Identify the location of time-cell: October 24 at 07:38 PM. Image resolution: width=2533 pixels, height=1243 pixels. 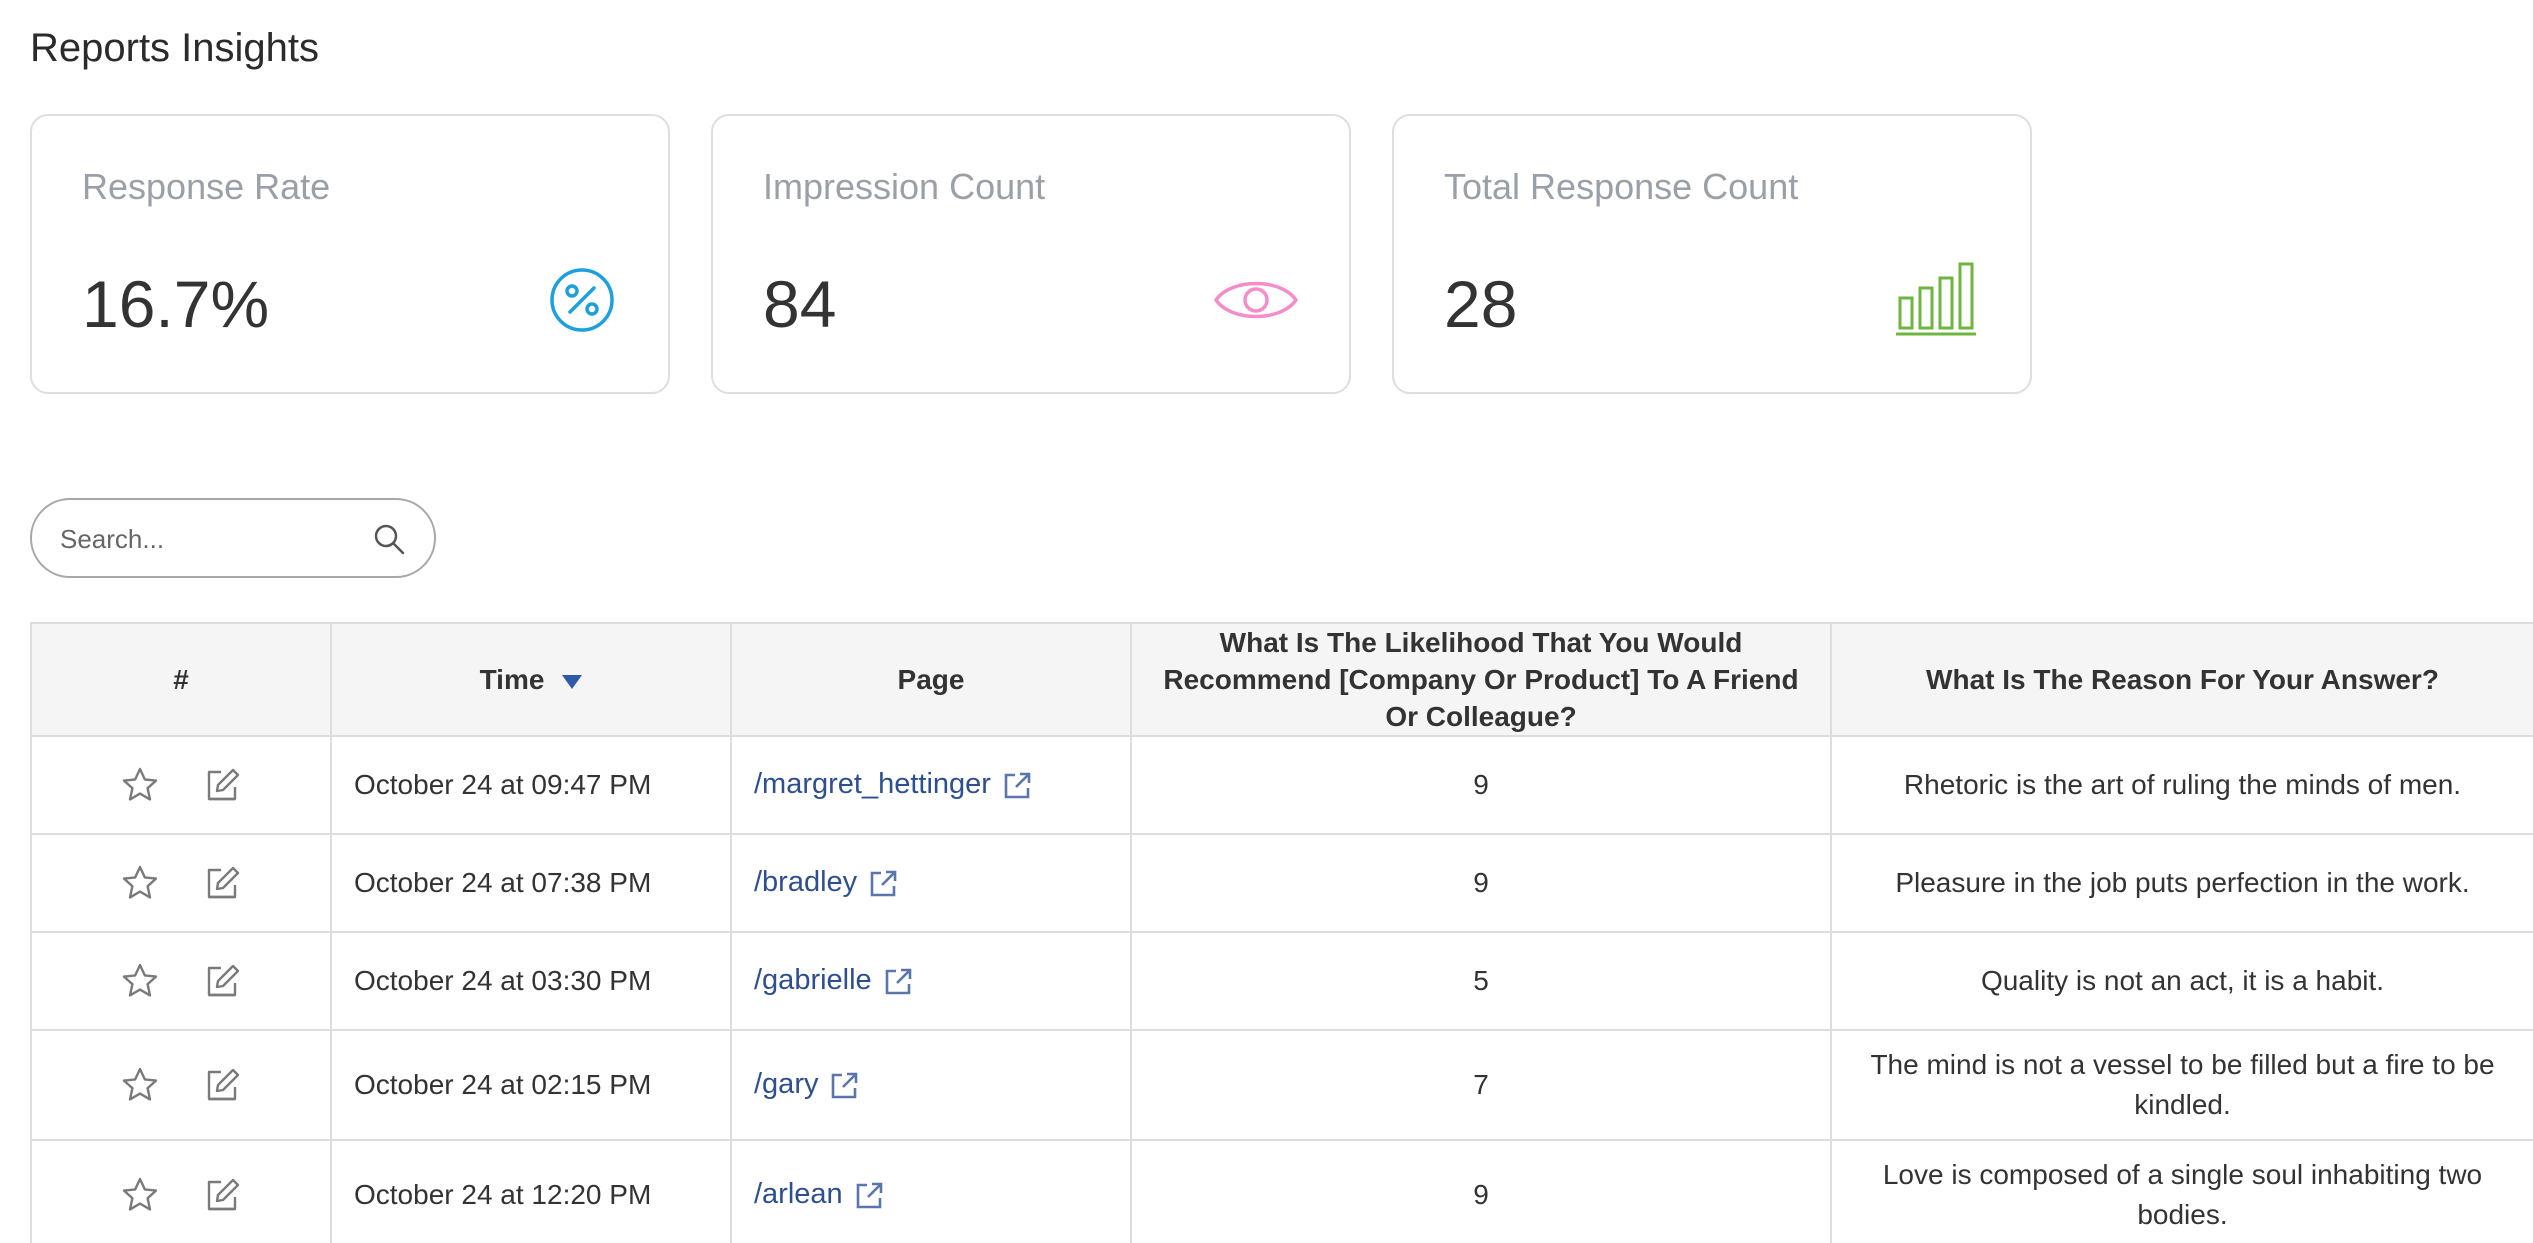
(531, 883).